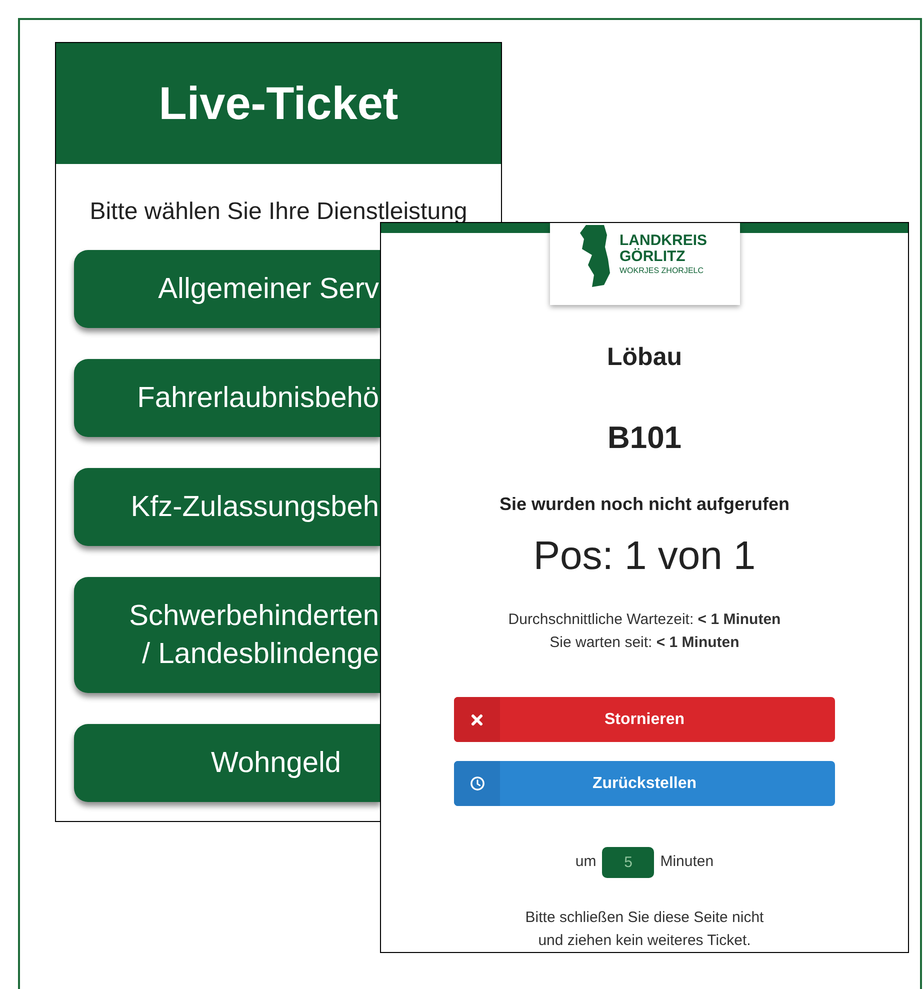 This screenshot has width=923, height=989. What do you see at coordinates (227, 398) in the screenshot?
I see `service-button: Fahrerlaubnisbehö` at bounding box center [227, 398].